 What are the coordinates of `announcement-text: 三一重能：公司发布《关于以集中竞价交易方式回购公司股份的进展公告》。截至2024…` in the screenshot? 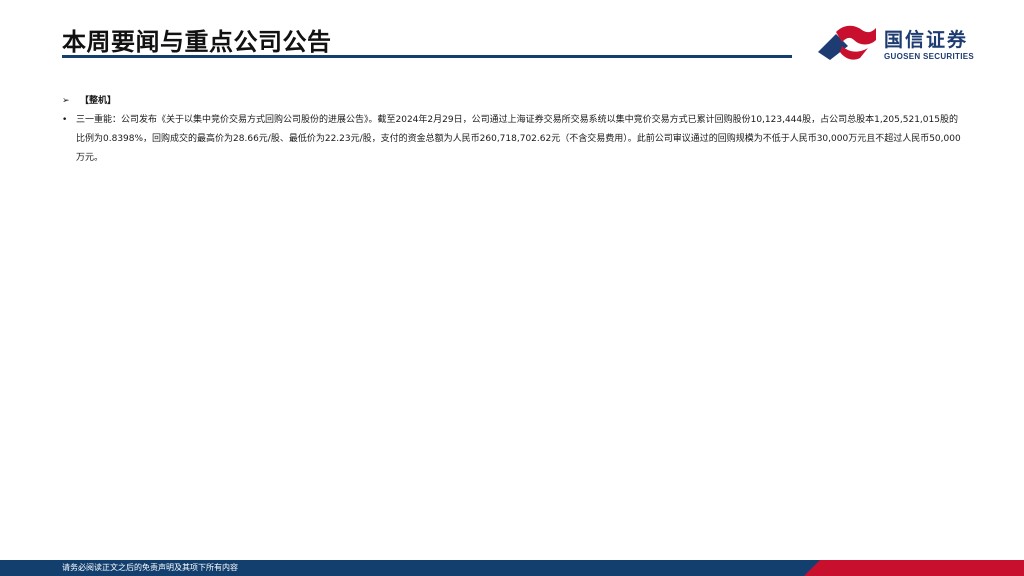 It's located at (518, 139).